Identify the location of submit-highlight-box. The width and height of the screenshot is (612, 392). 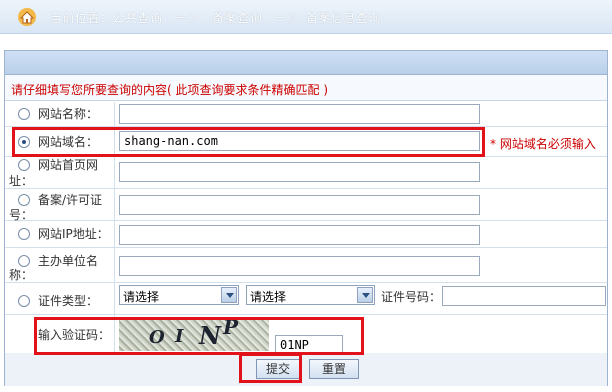
(270, 368).